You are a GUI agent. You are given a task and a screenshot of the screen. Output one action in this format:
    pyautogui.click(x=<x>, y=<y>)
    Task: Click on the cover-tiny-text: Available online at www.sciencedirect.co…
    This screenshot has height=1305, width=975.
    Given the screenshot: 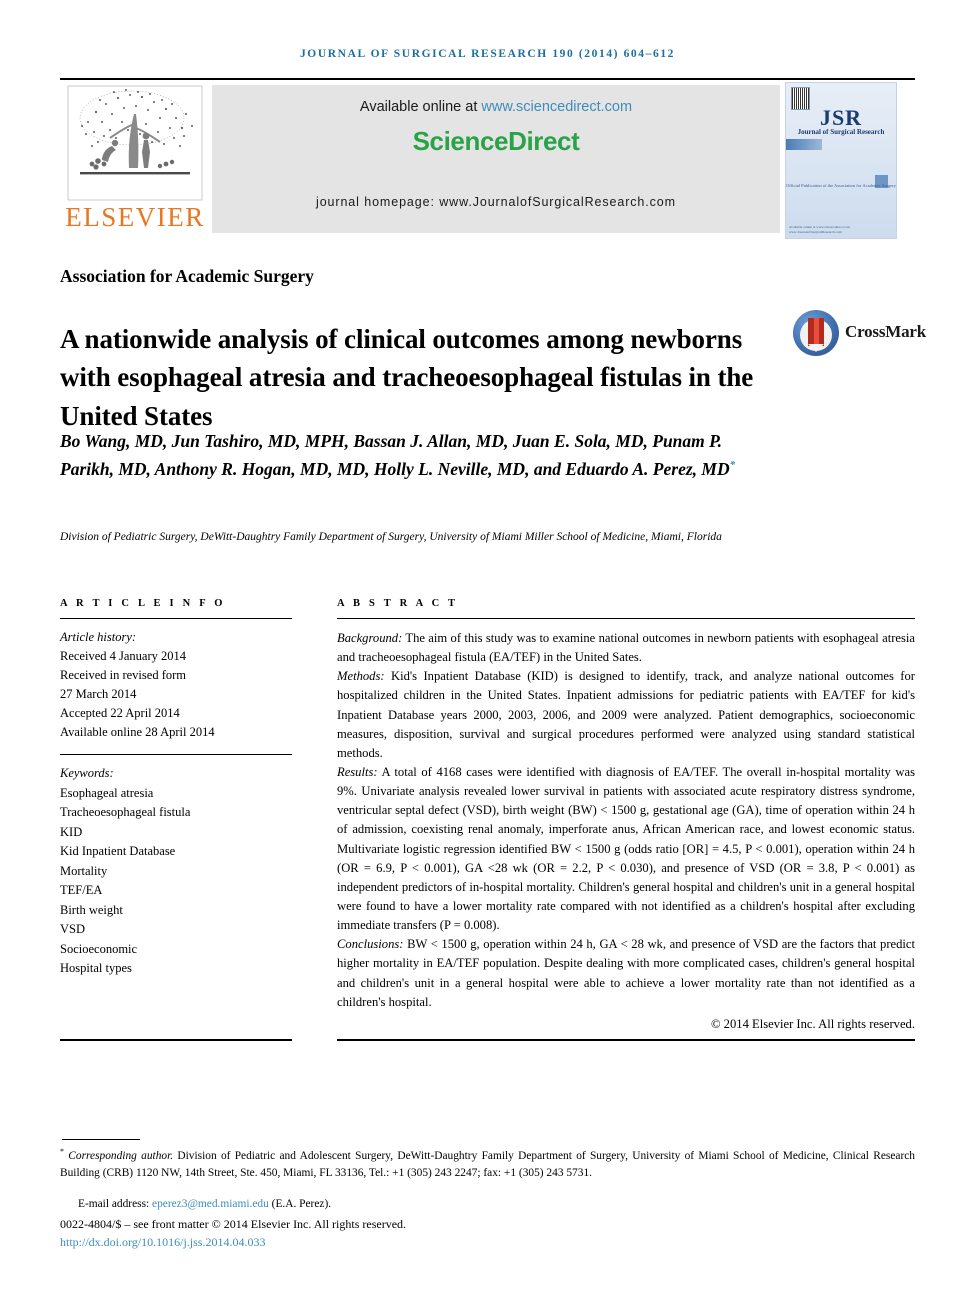 What is the action you would take?
    pyautogui.click(x=819, y=229)
    